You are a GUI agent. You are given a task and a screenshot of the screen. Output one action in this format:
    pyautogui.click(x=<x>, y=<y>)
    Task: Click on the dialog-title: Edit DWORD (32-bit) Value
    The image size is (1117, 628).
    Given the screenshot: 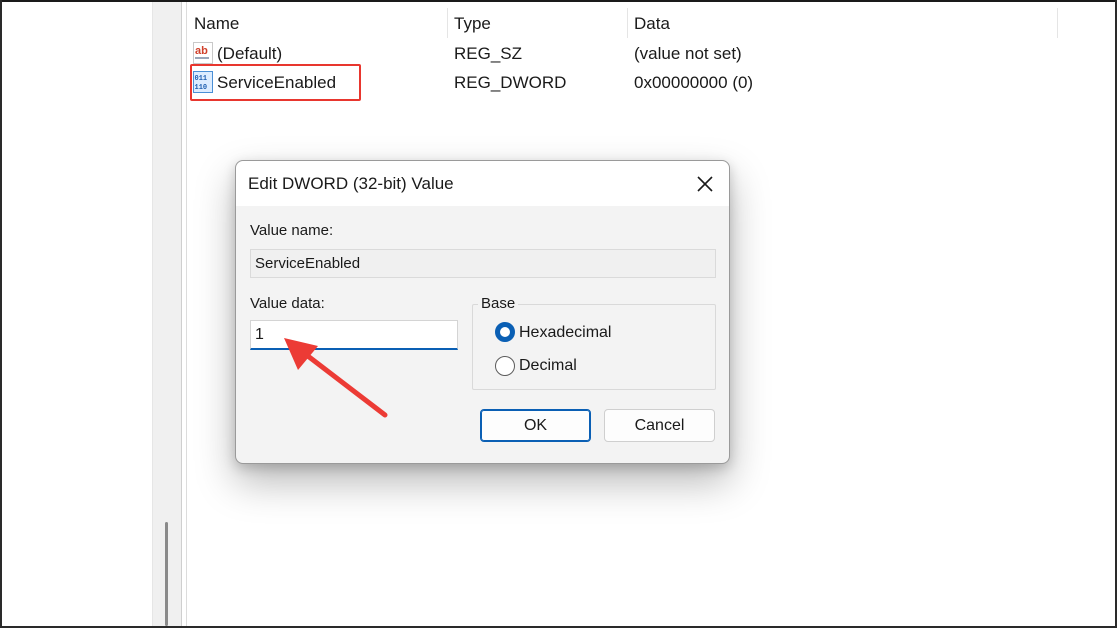 What is the action you would take?
    pyautogui.click(x=351, y=183)
    